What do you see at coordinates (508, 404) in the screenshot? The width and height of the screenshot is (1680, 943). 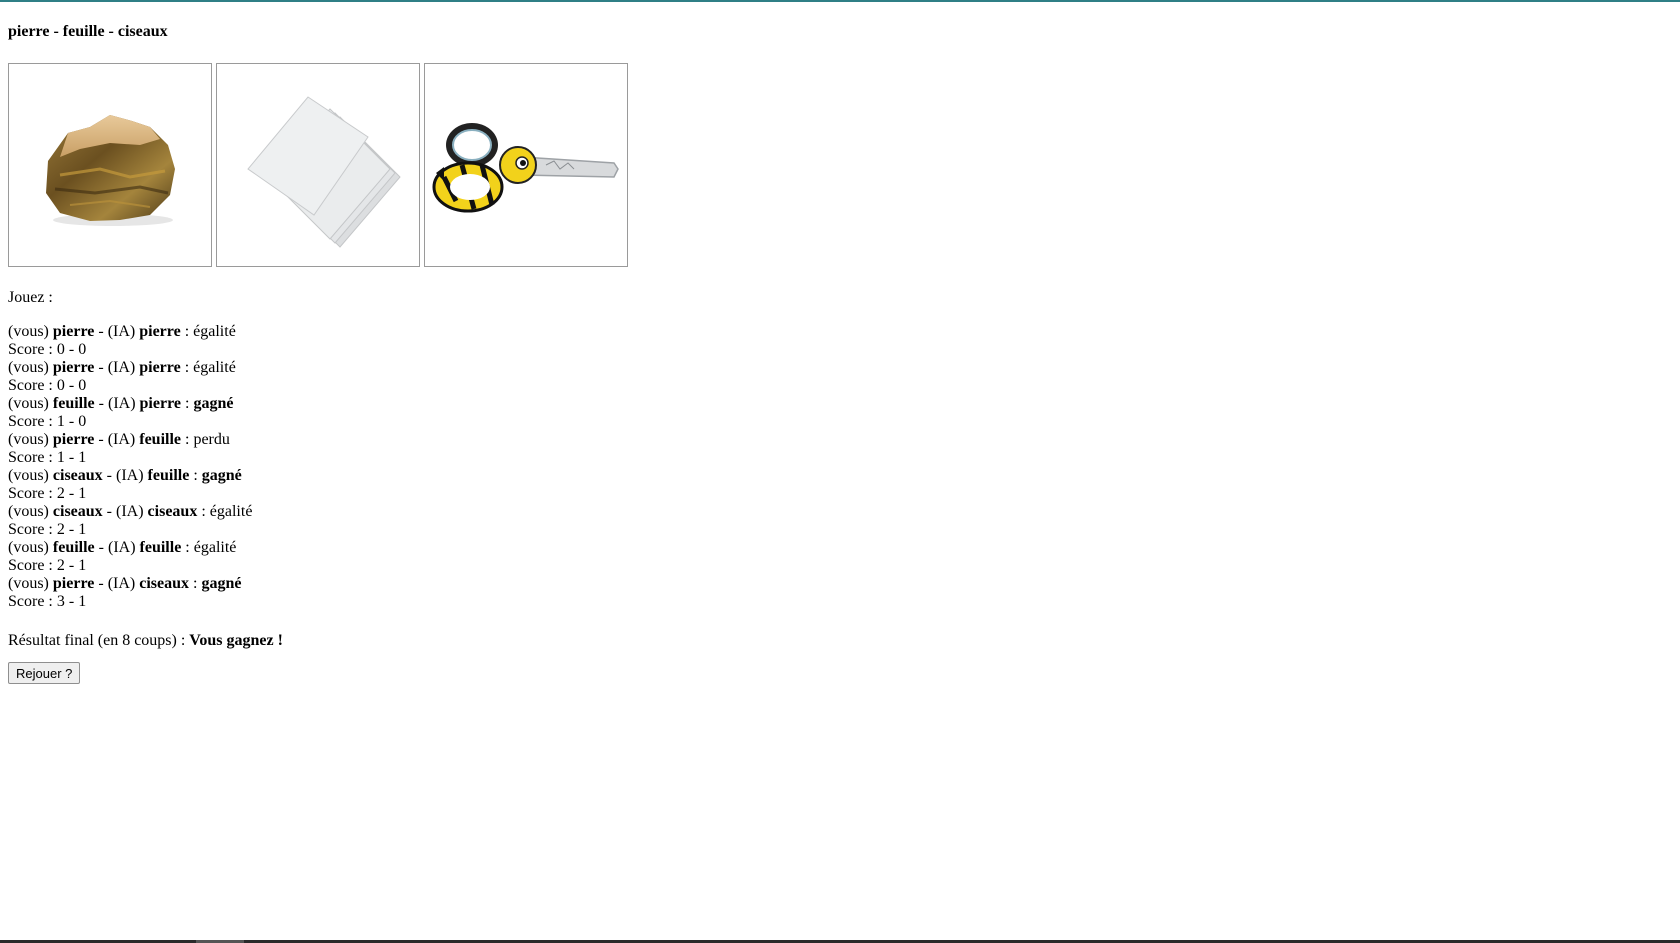 I see `round-line: (vous) feuille - (IA) pierre : gagné` at bounding box center [508, 404].